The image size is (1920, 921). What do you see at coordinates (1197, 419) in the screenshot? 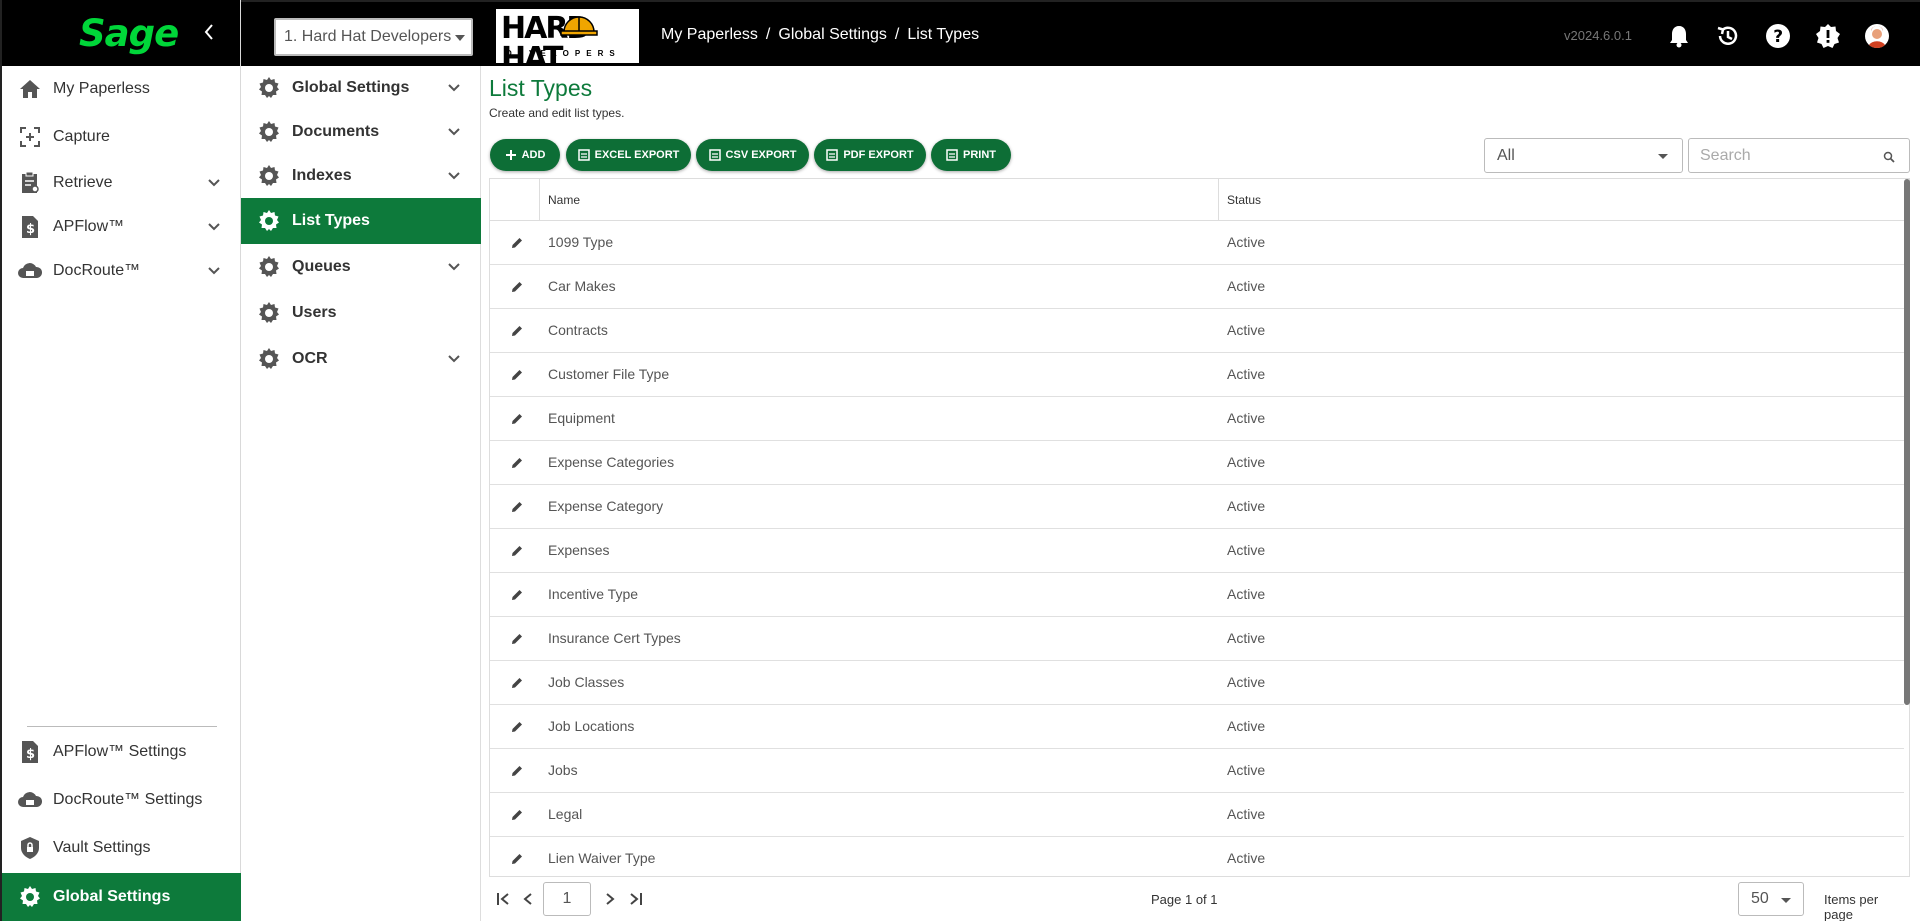
I see `table-row: Equipment Active` at bounding box center [1197, 419].